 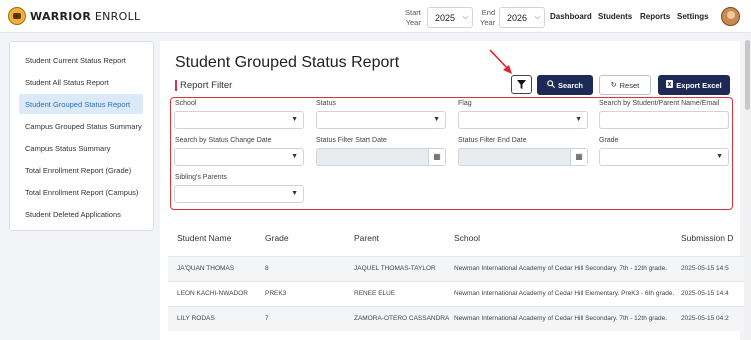 I want to click on sidebar-item-student-all-status: Student All Status Report, so click(x=81, y=82).